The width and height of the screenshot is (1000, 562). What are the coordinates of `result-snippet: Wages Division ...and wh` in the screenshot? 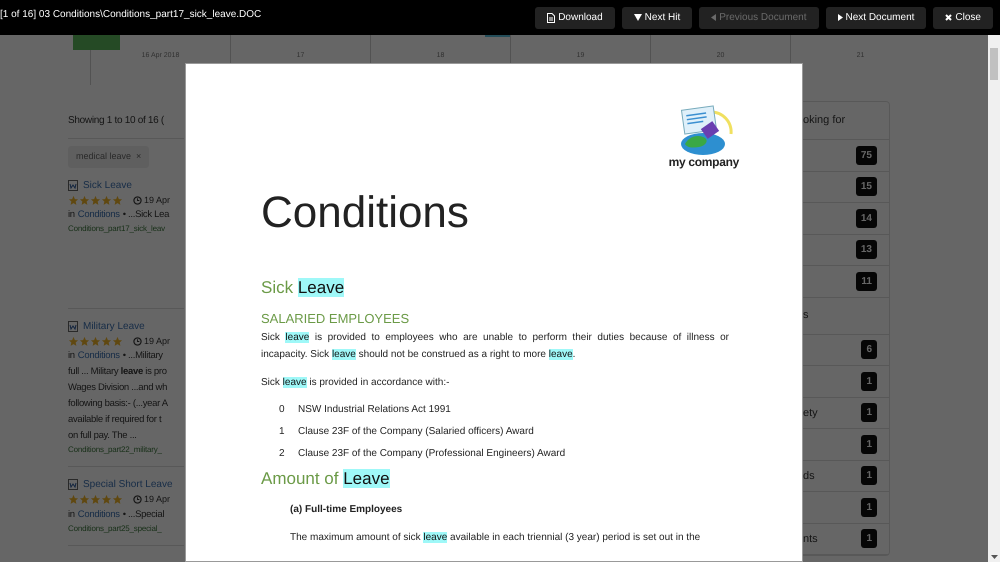 It's located at (118, 388).